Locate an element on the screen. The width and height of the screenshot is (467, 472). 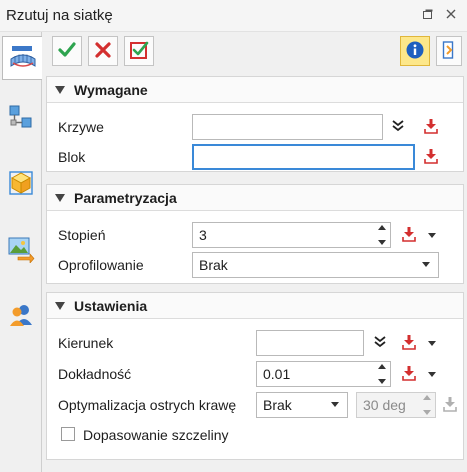
section-header-required: Wymagane is located at coordinates (255, 90).